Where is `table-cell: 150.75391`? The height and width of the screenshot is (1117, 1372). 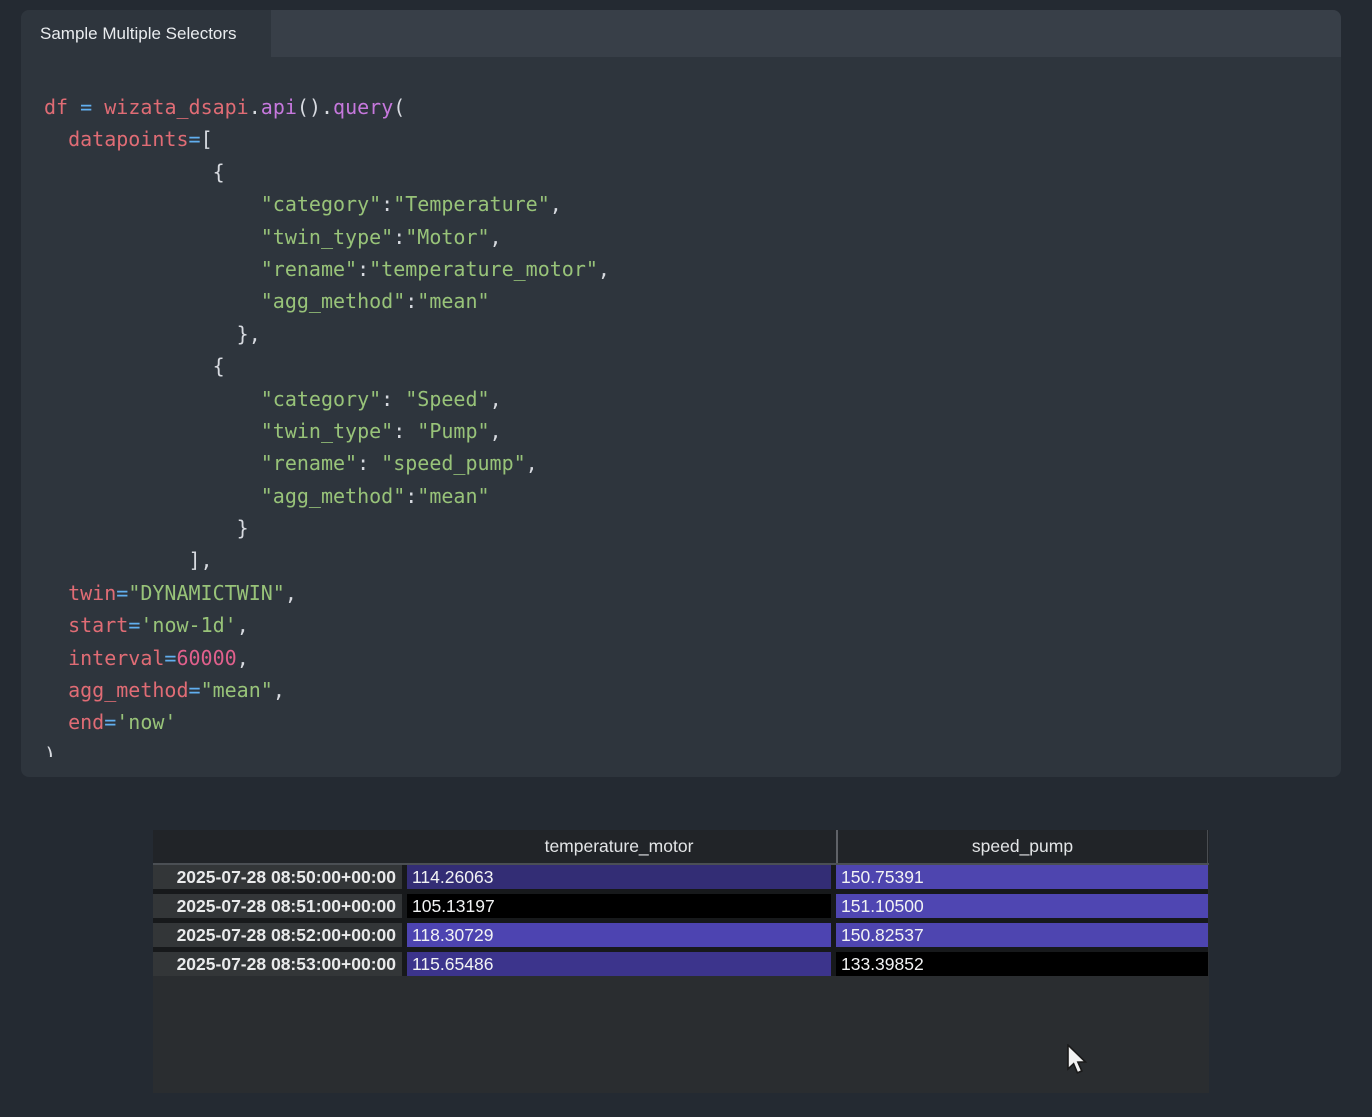 table-cell: 150.75391 is located at coordinates (1022, 877).